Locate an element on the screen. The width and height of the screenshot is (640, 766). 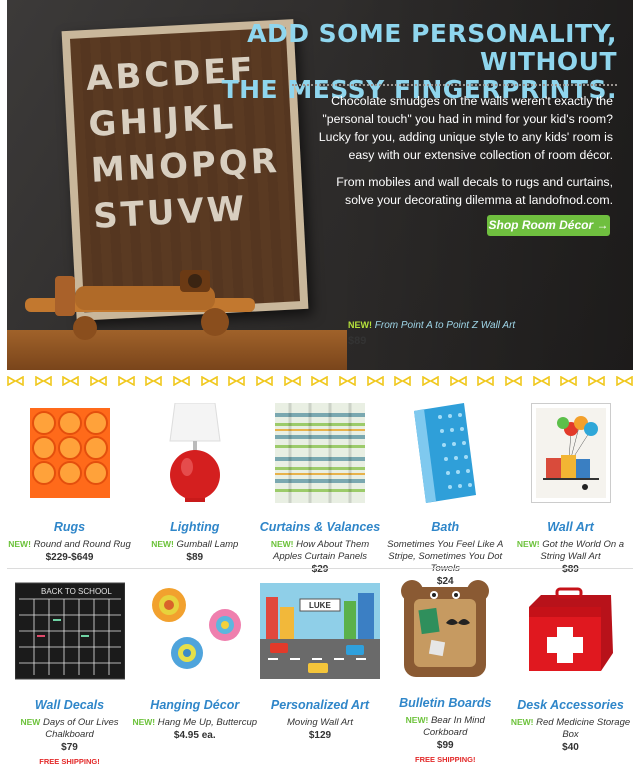
product-price: $4.95 ea. is located at coordinates (194, 735).